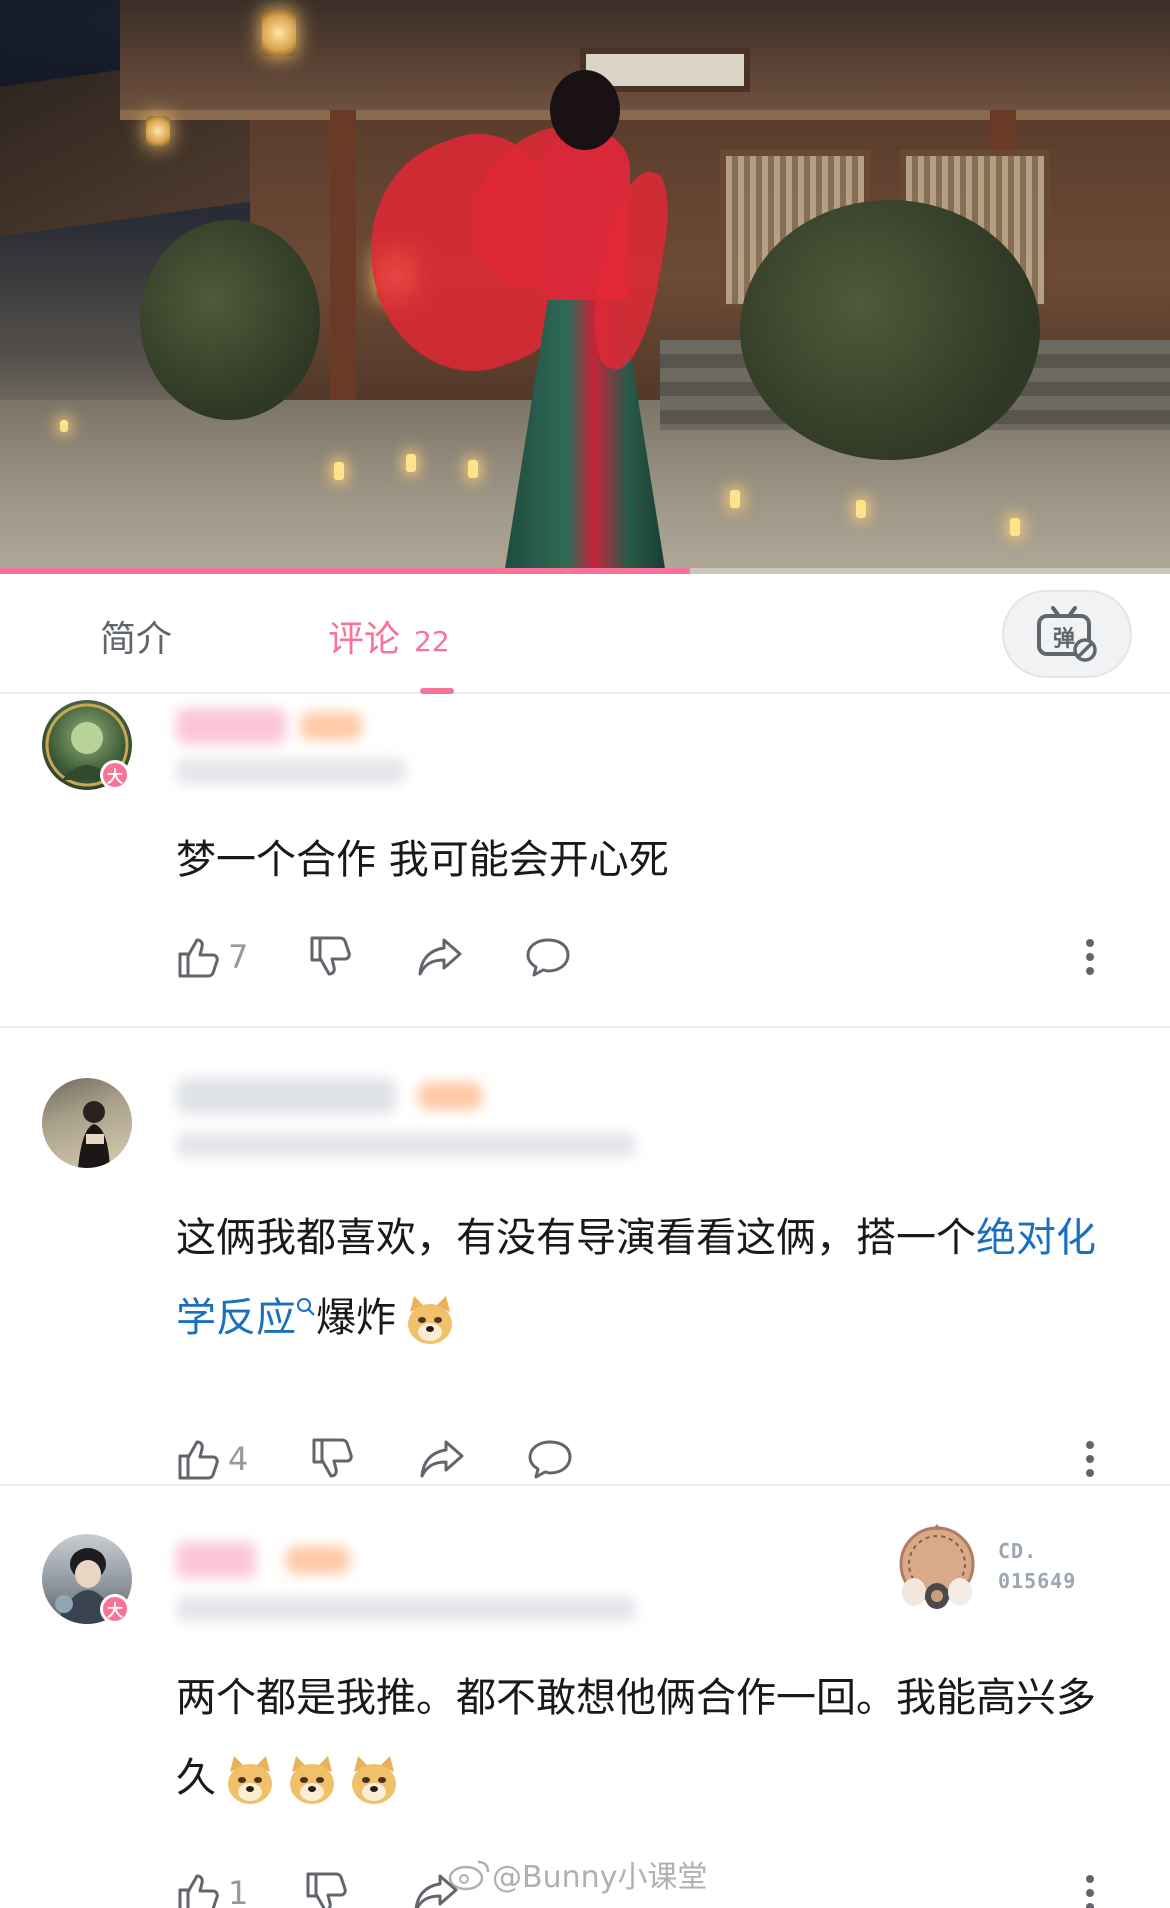  What do you see at coordinates (651, 1278) in the screenshot?
I see `comment-text: 这俩我都喜欢，有没有导演看看这俩，搭一个绝对化学反应 爆炸` at bounding box center [651, 1278].